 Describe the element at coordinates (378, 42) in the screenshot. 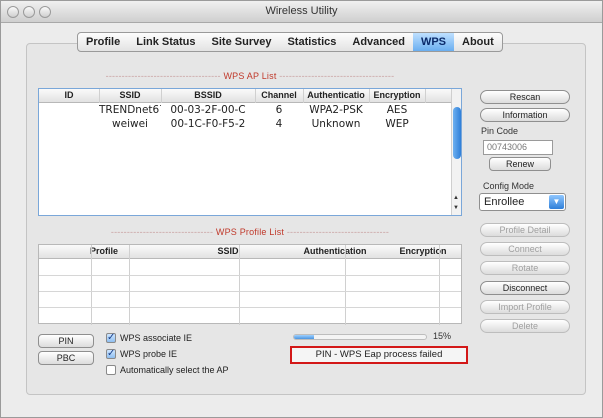

I see `tab-advanced: Advanced` at that location.